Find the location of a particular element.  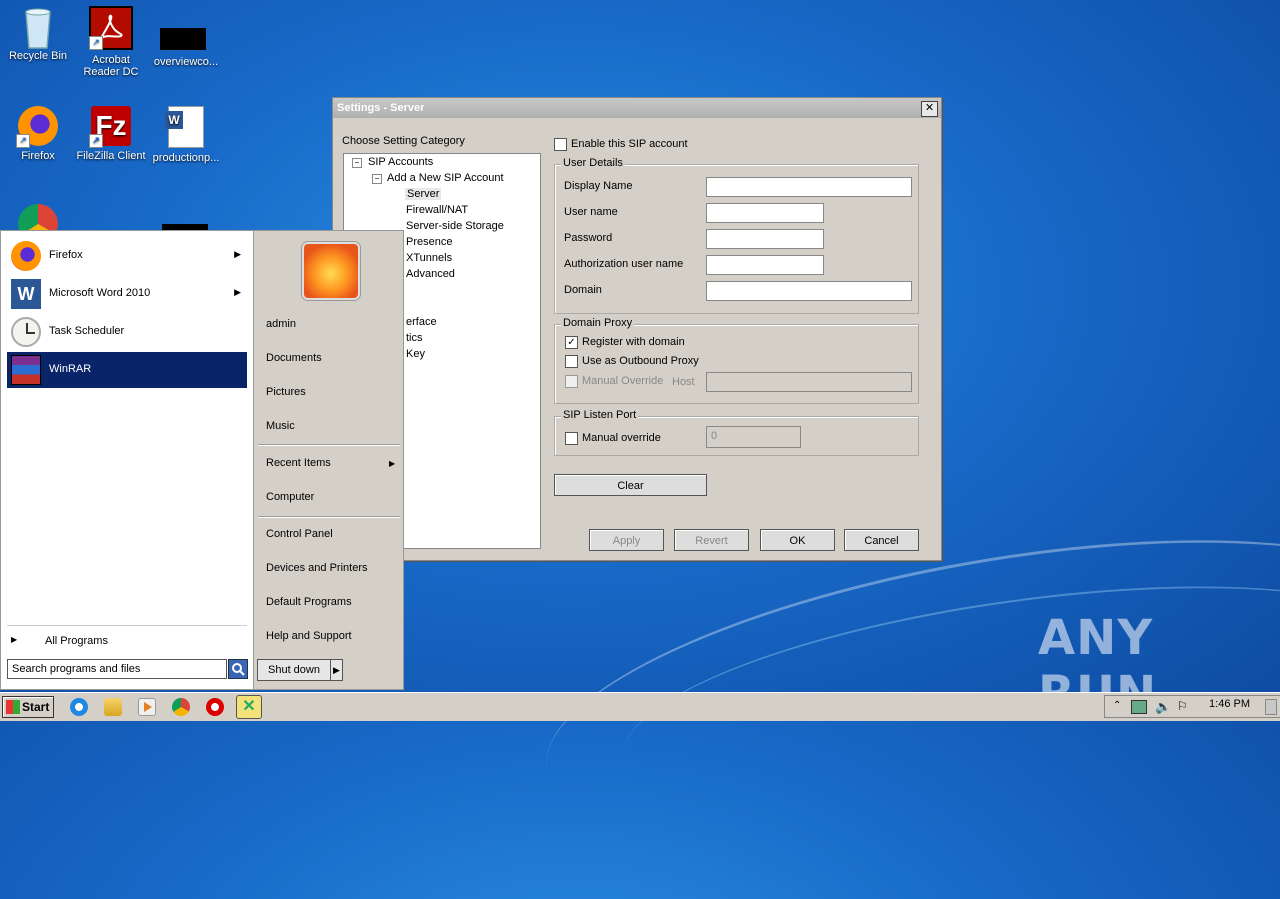

menu-item-help-support: Help and Support is located at coordinates (309, 636).